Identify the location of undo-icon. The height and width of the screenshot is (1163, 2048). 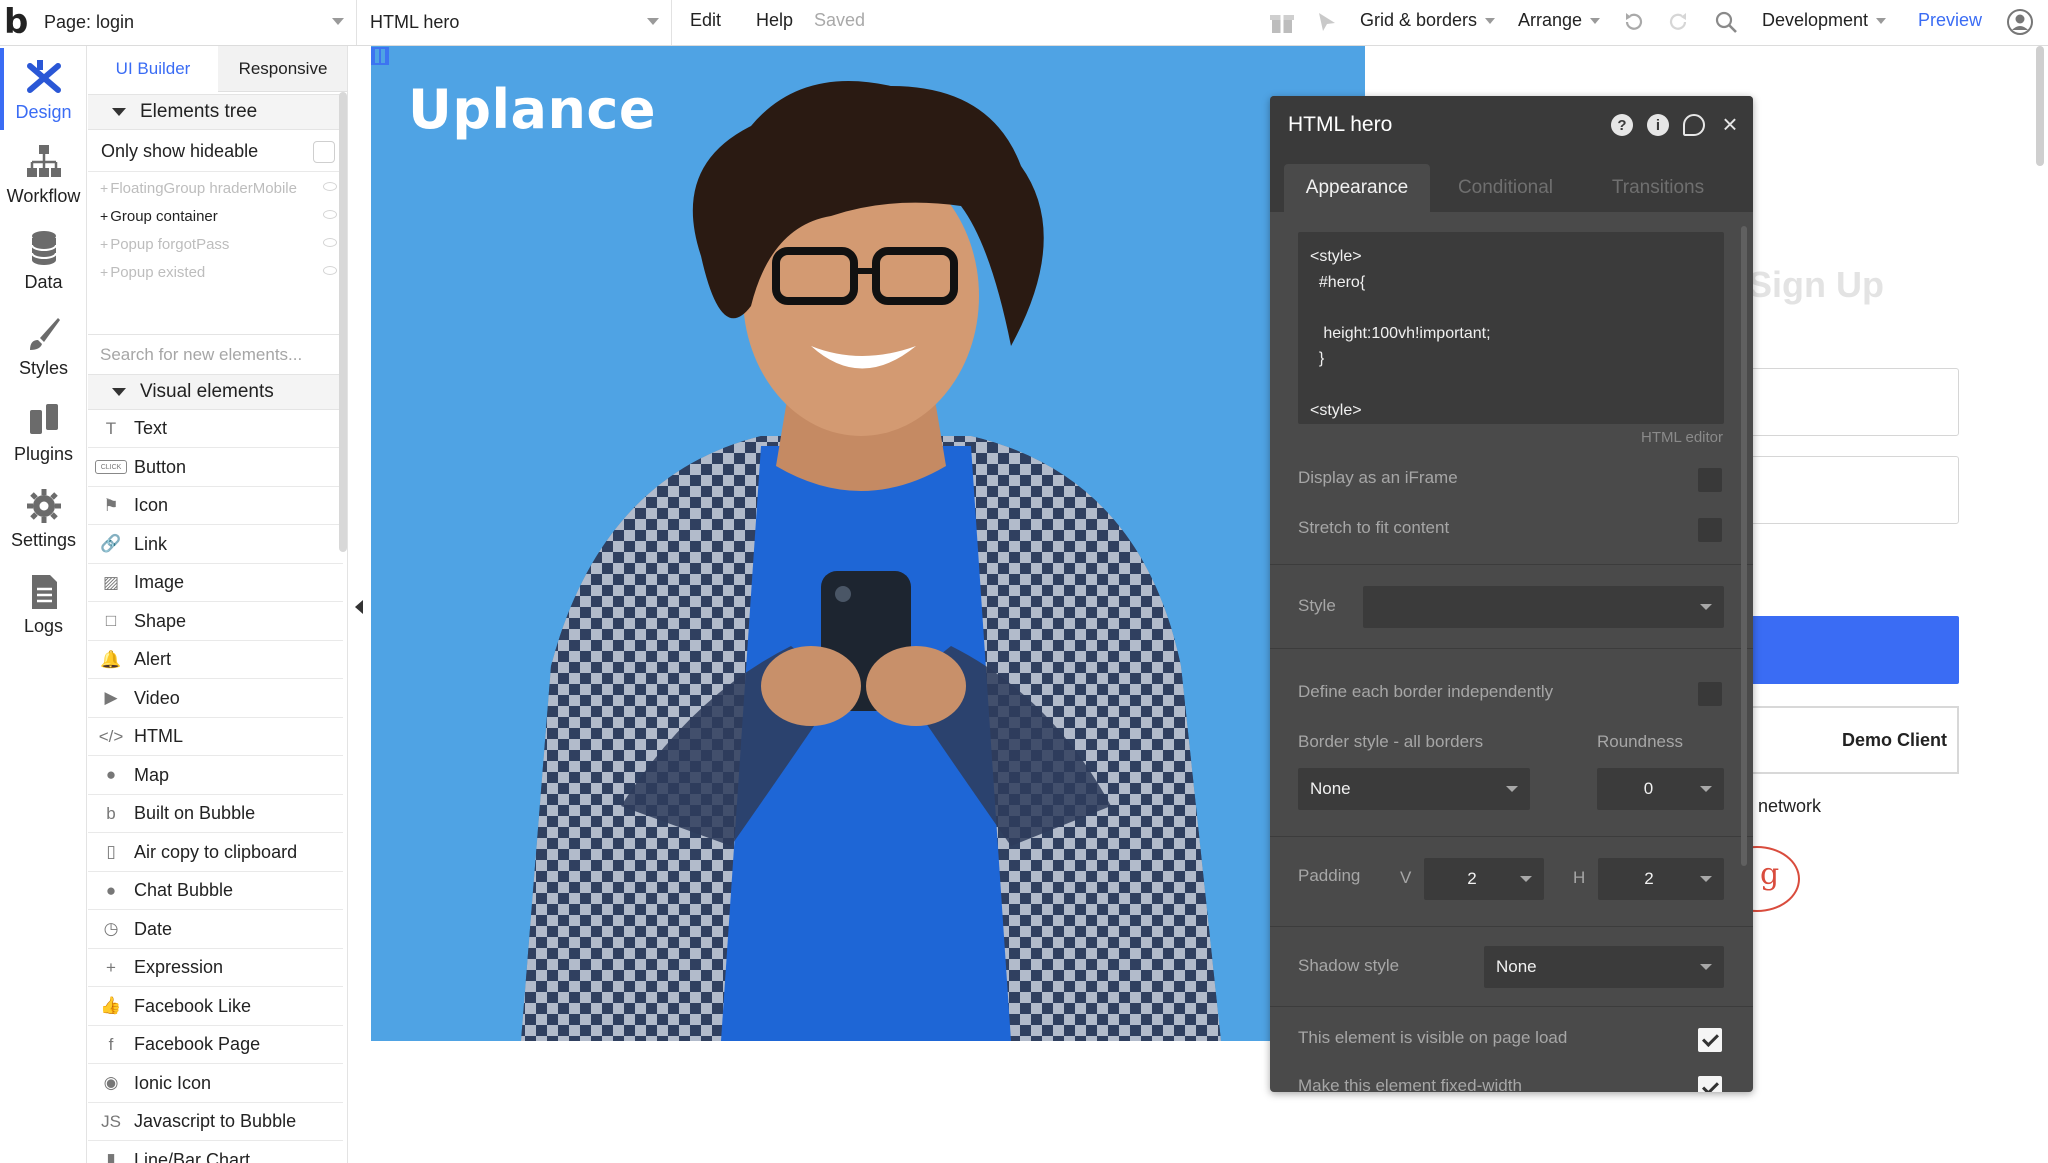
(1634, 22).